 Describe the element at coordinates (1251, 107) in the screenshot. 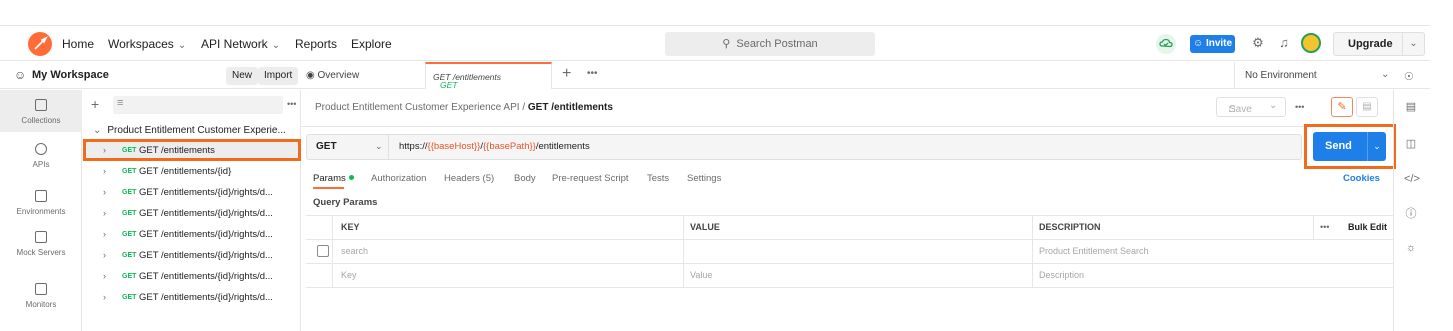

I see `save-button: □ Save ⌄` at that location.